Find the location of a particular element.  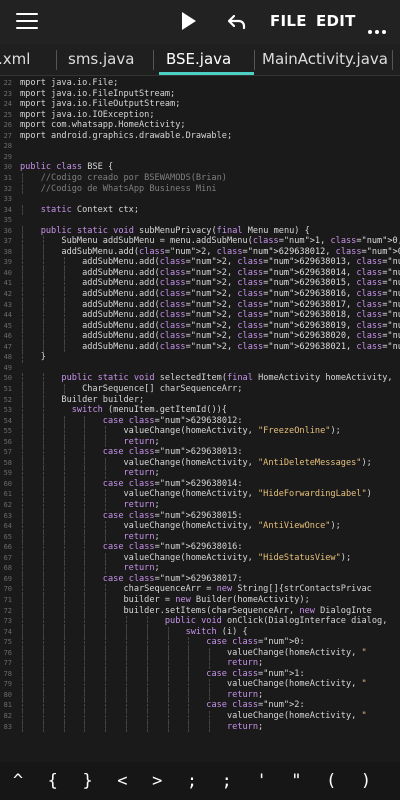

symbol-key: > is located at coordinates (157, 781).